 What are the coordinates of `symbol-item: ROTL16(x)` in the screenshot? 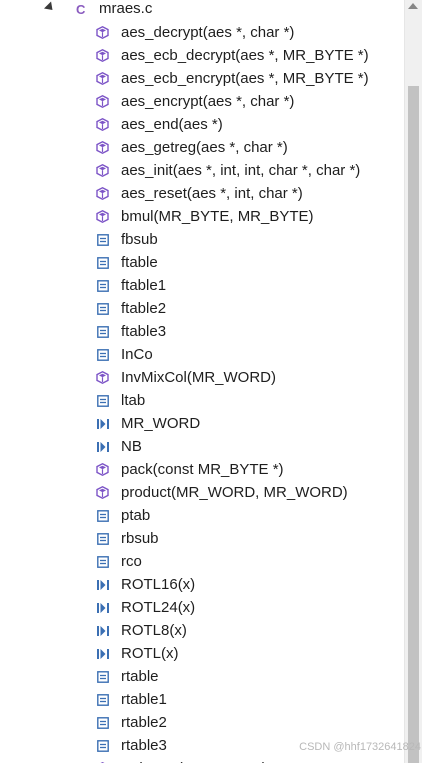 It's located at (202, 584).